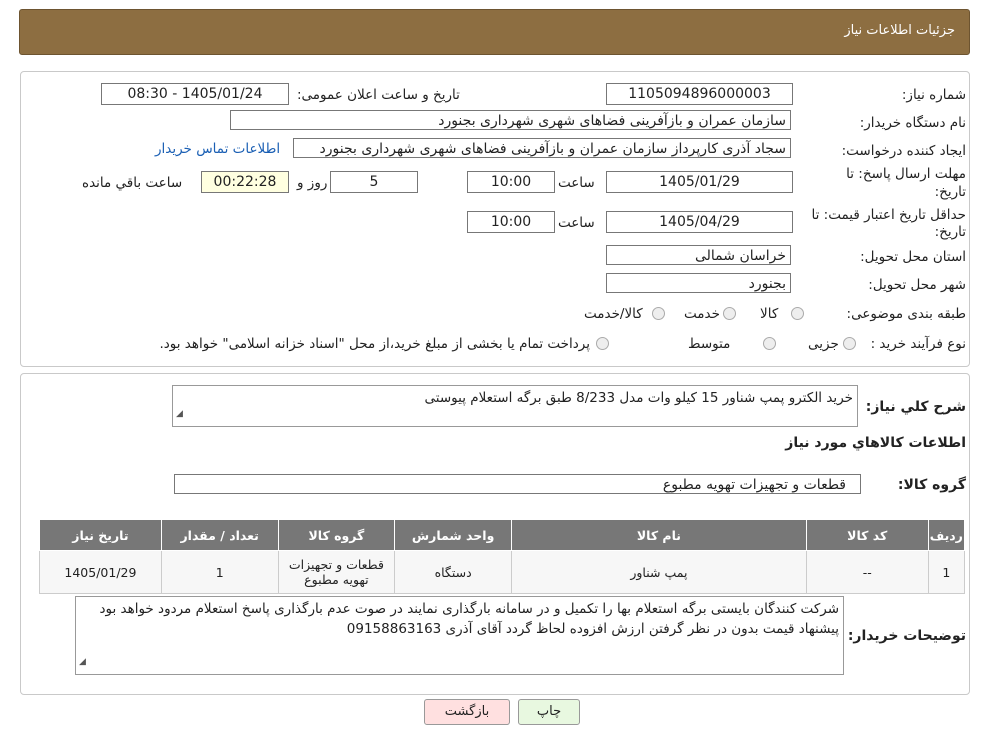 This screenshot has width=985, height=744. Describe the element at coordinates (709, 344) in the screenshot. I see `process-option-medium: متوسط` at that location.